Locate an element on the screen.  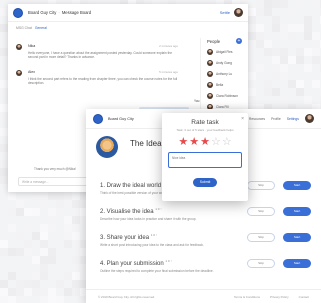
person-name: Anthony Lu is located at coordinates (224, 74).